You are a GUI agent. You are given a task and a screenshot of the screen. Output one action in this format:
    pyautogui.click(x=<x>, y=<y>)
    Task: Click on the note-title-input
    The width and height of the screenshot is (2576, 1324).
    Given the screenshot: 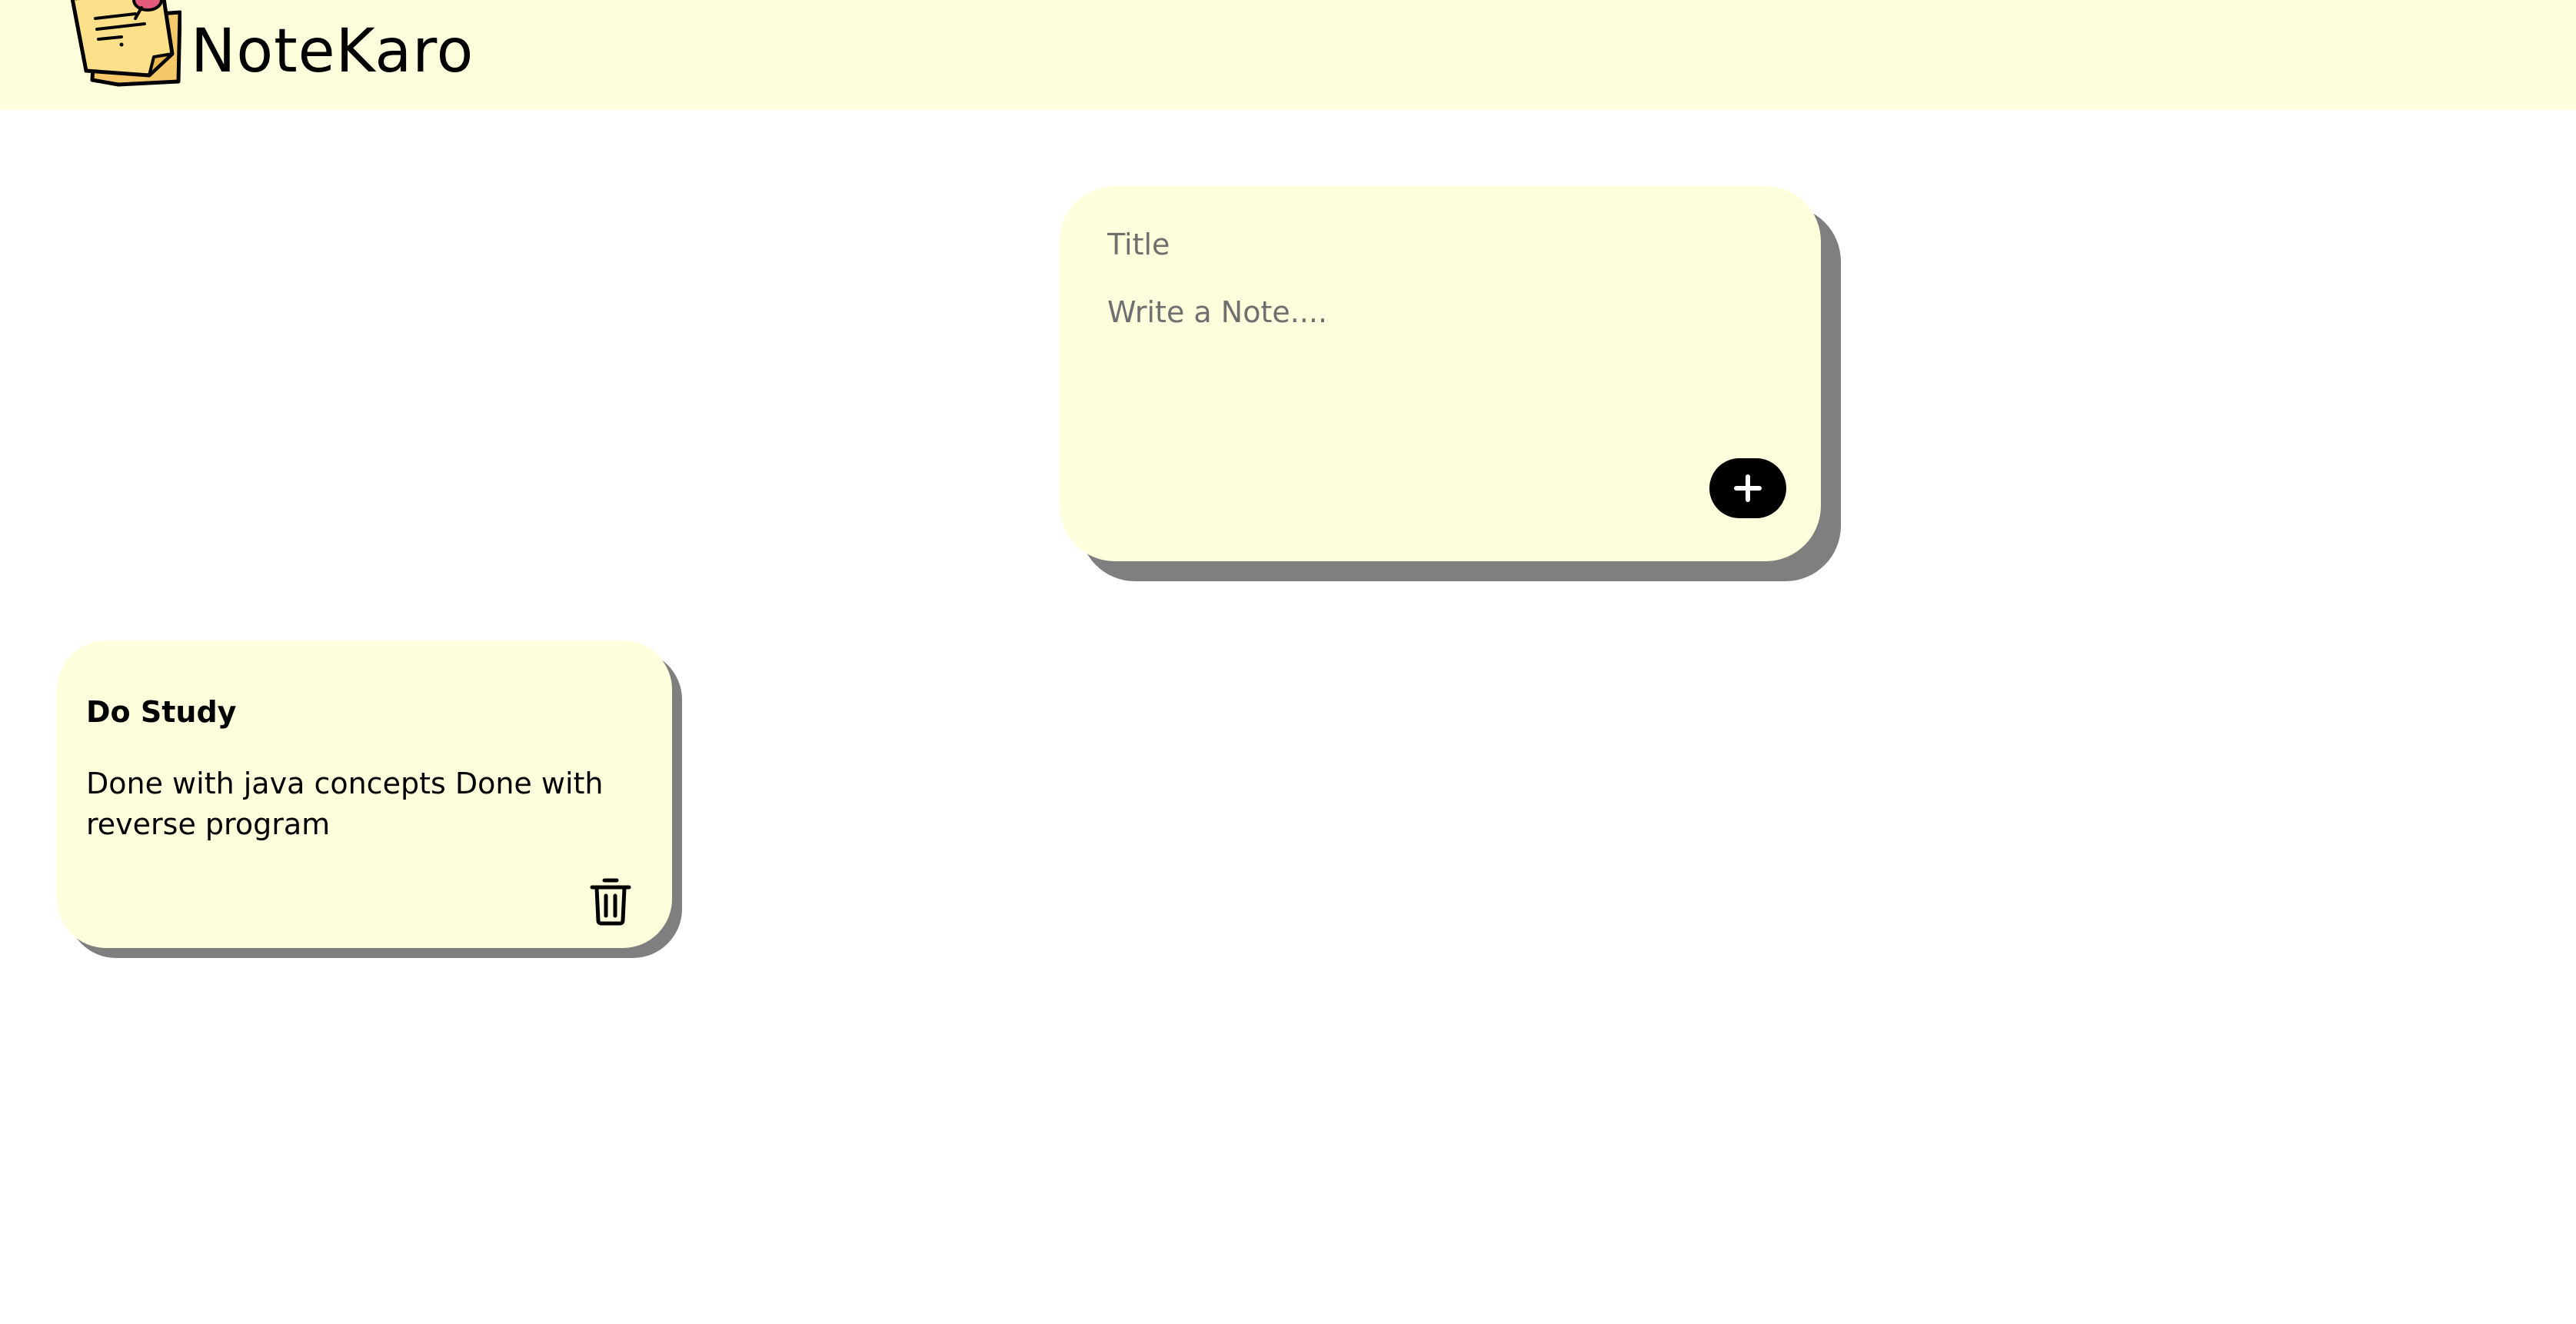 What is the action you would take?
    pyautogui.click(x=1438, y=244)
    